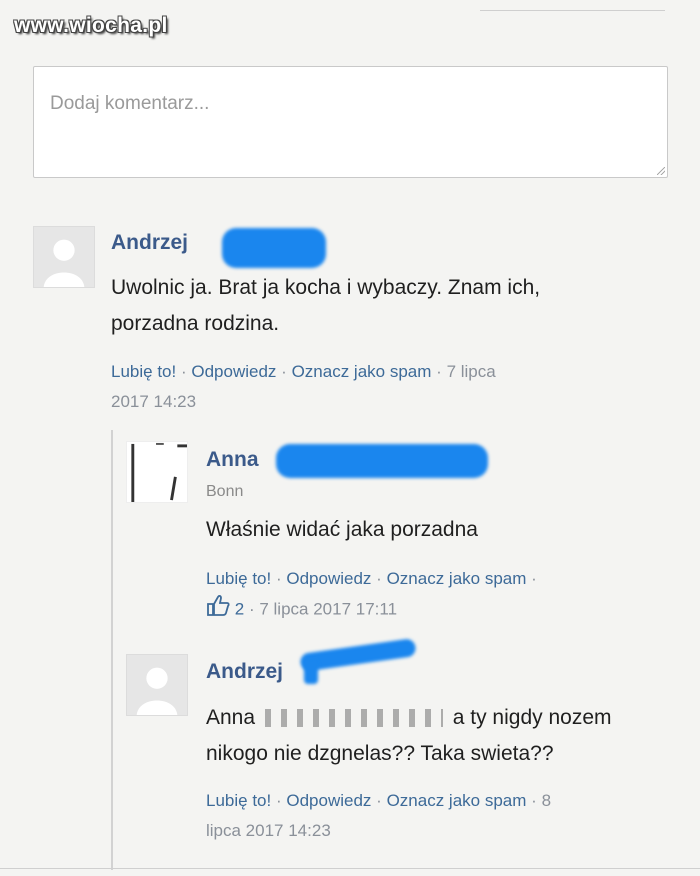  Describe the element at coordinates (239, 609) in the screenshot. I see `likes-count: 2` at that location.